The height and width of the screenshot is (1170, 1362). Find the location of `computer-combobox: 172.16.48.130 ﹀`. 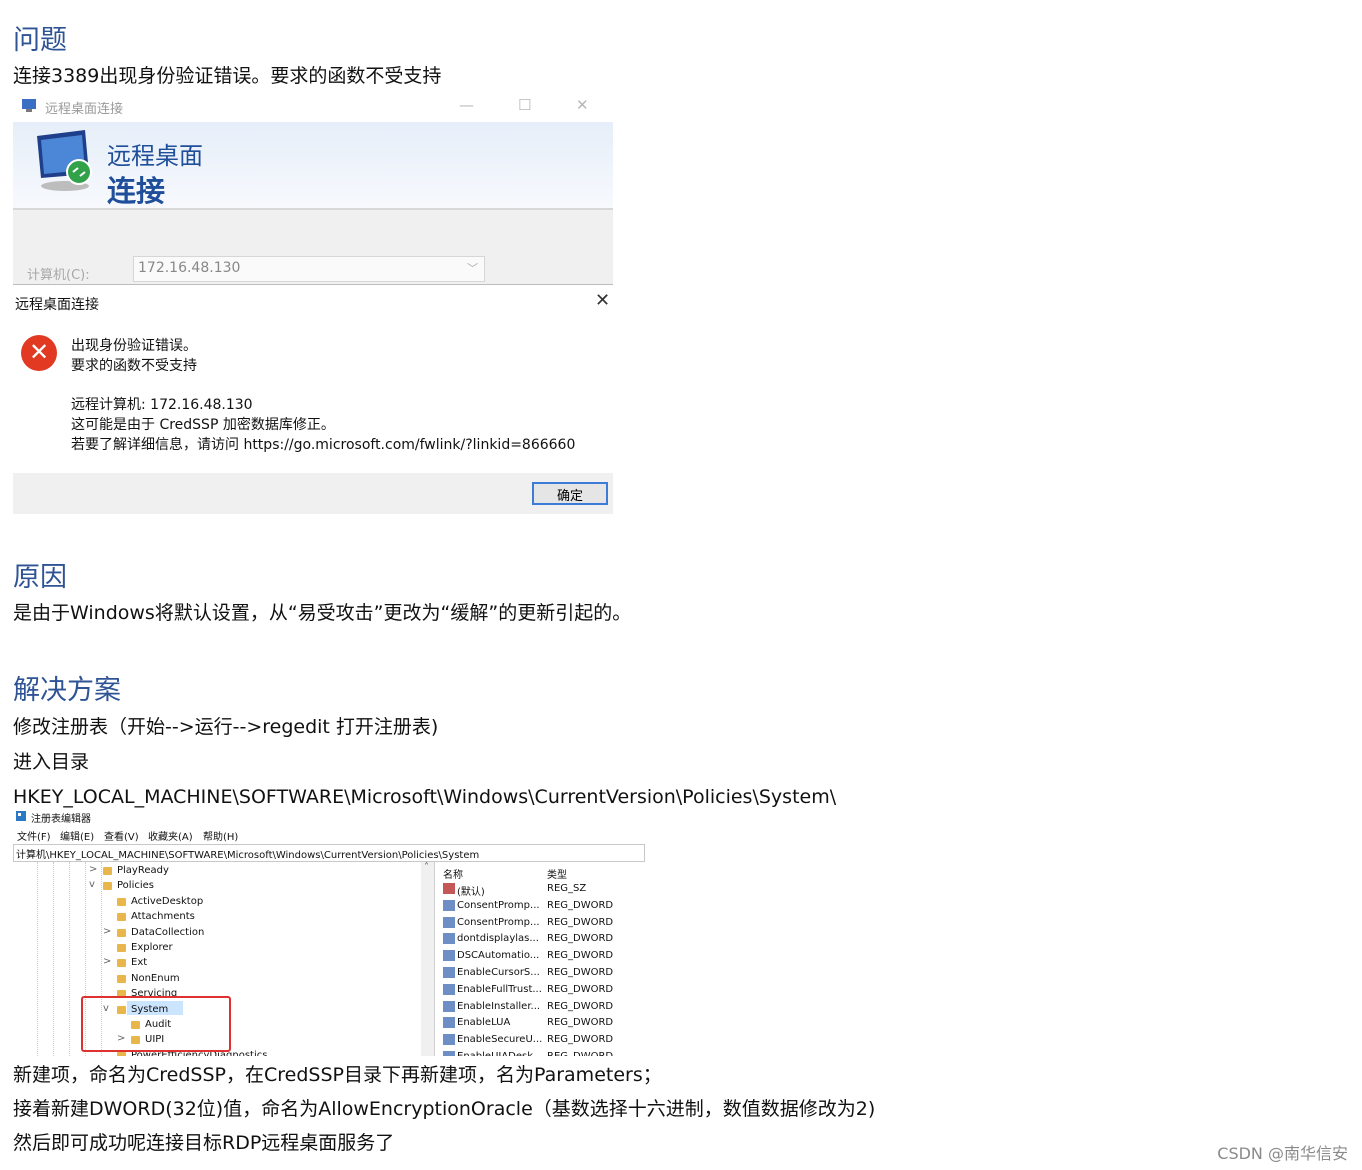

computer-combobox: 172.16.48.130 ﹀ is located at coordinates (309, 269).